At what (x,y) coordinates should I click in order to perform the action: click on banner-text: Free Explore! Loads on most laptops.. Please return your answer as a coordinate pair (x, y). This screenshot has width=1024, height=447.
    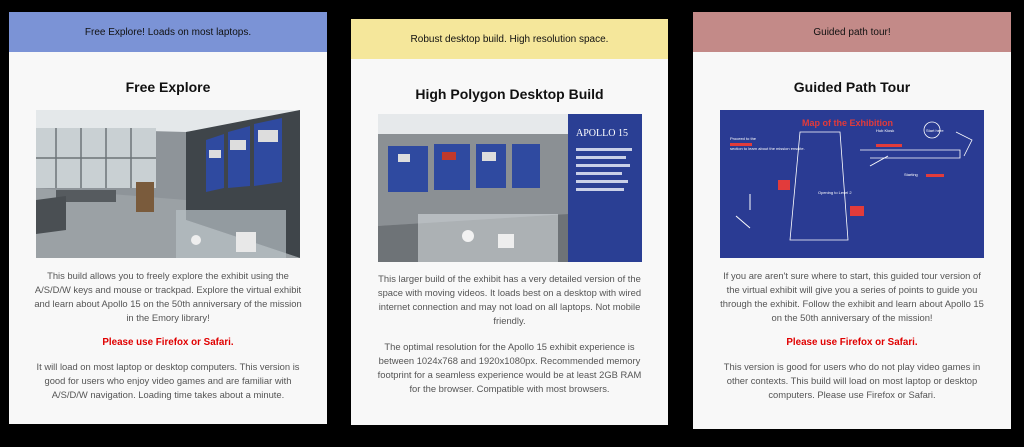
    Looking at the image, I should click on (168, 32).